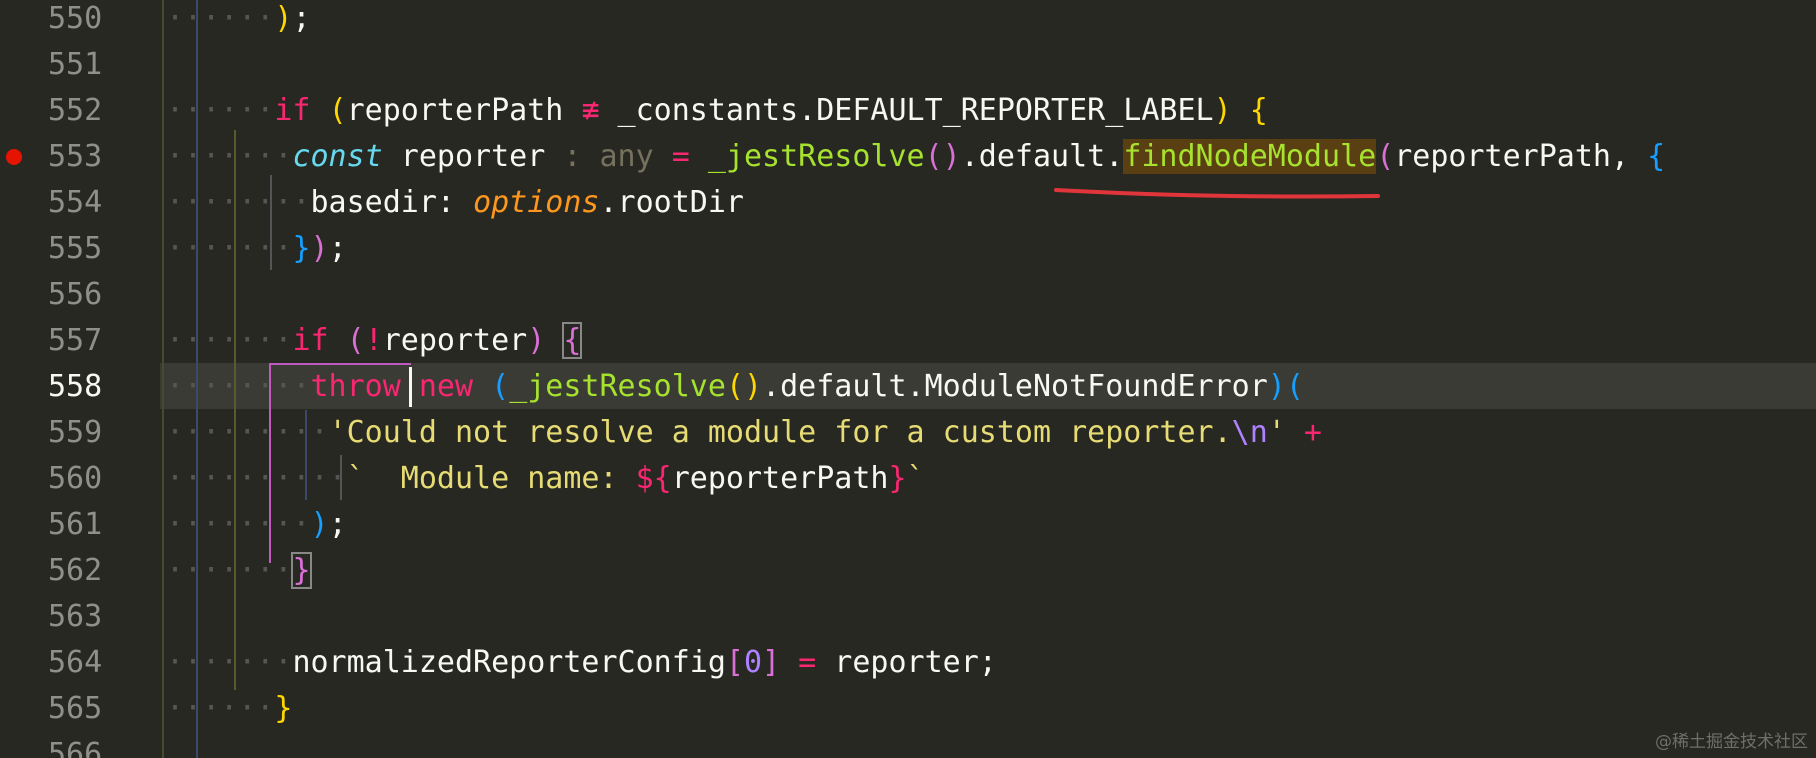 The width and height of the screenshot is (1816, 758). Describe the element at coordinates (1217, 193) in the screenshot. I see `annotation-underline` at that location.